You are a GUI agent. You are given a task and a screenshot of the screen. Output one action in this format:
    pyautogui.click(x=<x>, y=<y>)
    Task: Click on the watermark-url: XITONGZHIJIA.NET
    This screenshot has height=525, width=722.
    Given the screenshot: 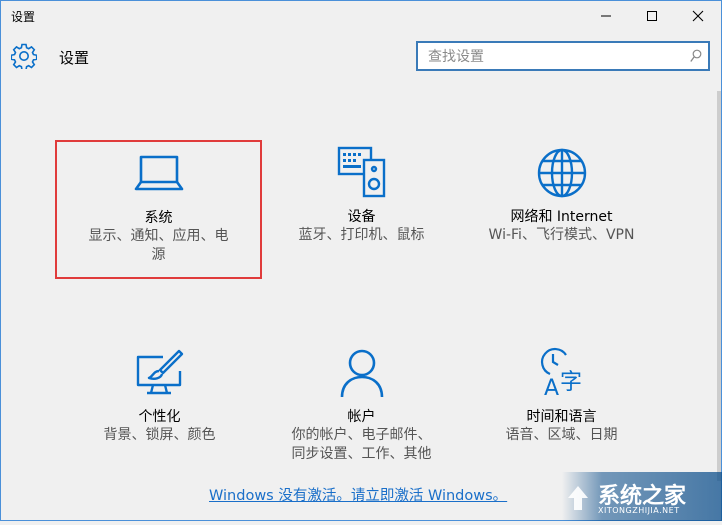 What is the action you would take?
    pyautogui.click(x=639, y=510)
    